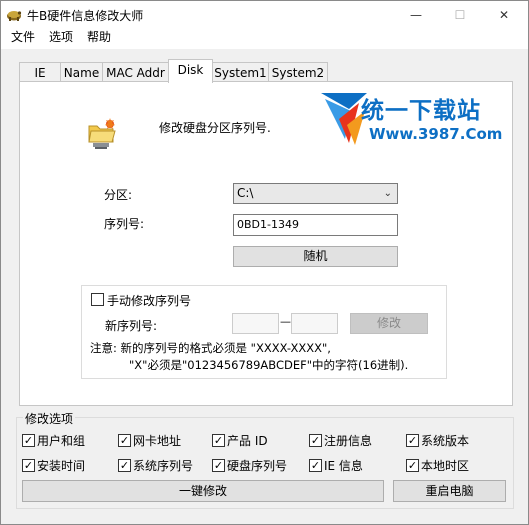 The height and width of the screenshot is (525, 529). Describe the element at coordinates (190, 71) in the screenshot. I see `tab-disk: Disk` at that location.